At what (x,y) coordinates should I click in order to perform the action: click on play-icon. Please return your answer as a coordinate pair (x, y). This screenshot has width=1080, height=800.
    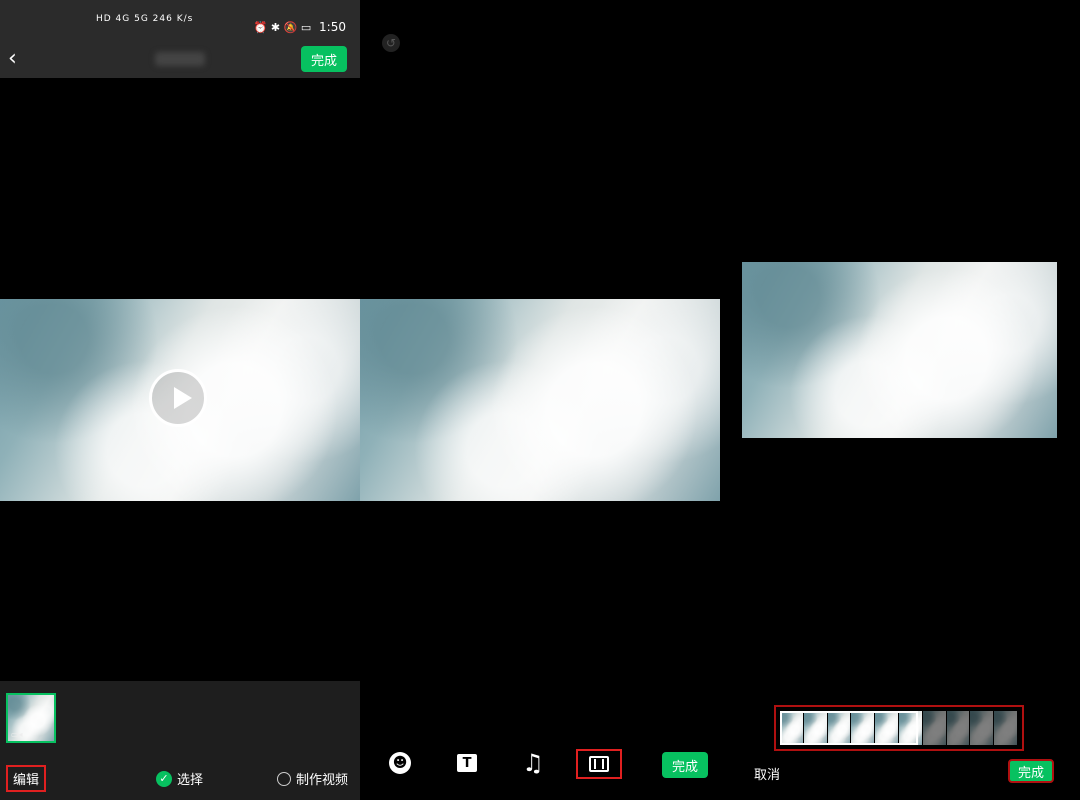
    Looking at the image, I should click on (178, 398).